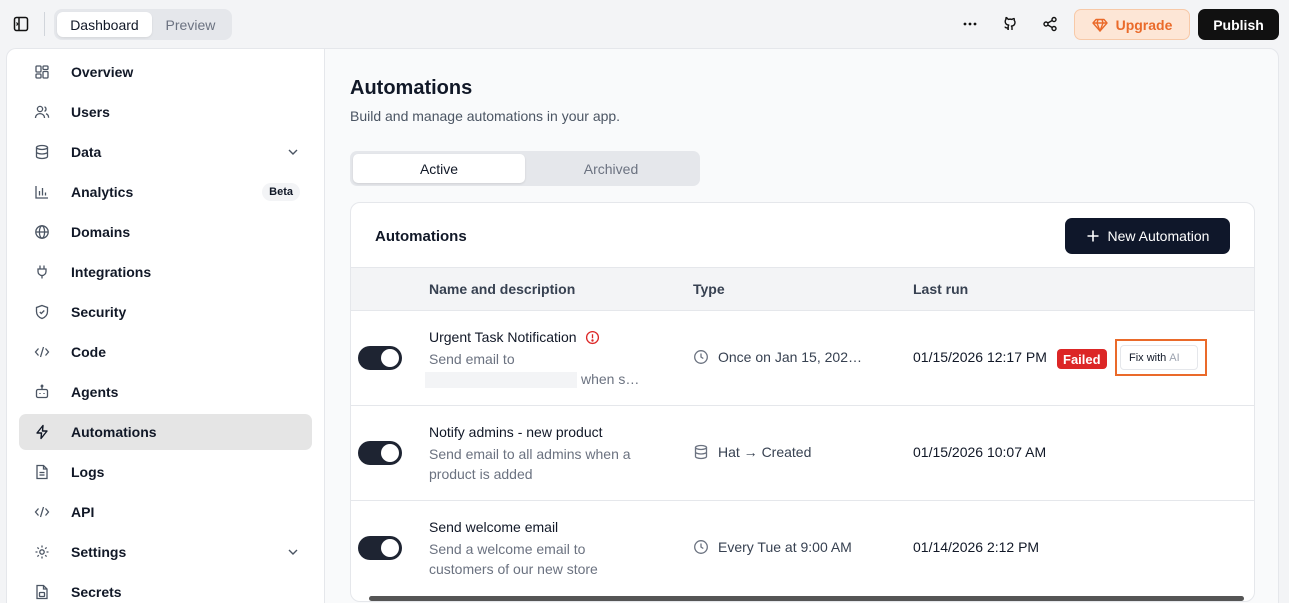  What do you see at coordinates (111, 272) in the screenshot?
I see `sidebar-item-label: Integrations` at bounding box center [111, 272].